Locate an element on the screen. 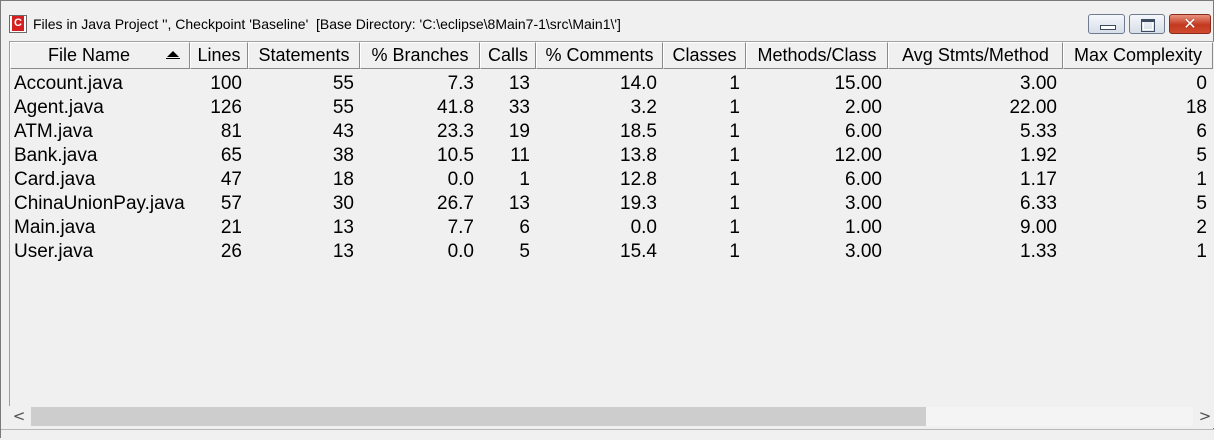  header-methods-per-class: Methods/Class is located at coordinates (817, 55).